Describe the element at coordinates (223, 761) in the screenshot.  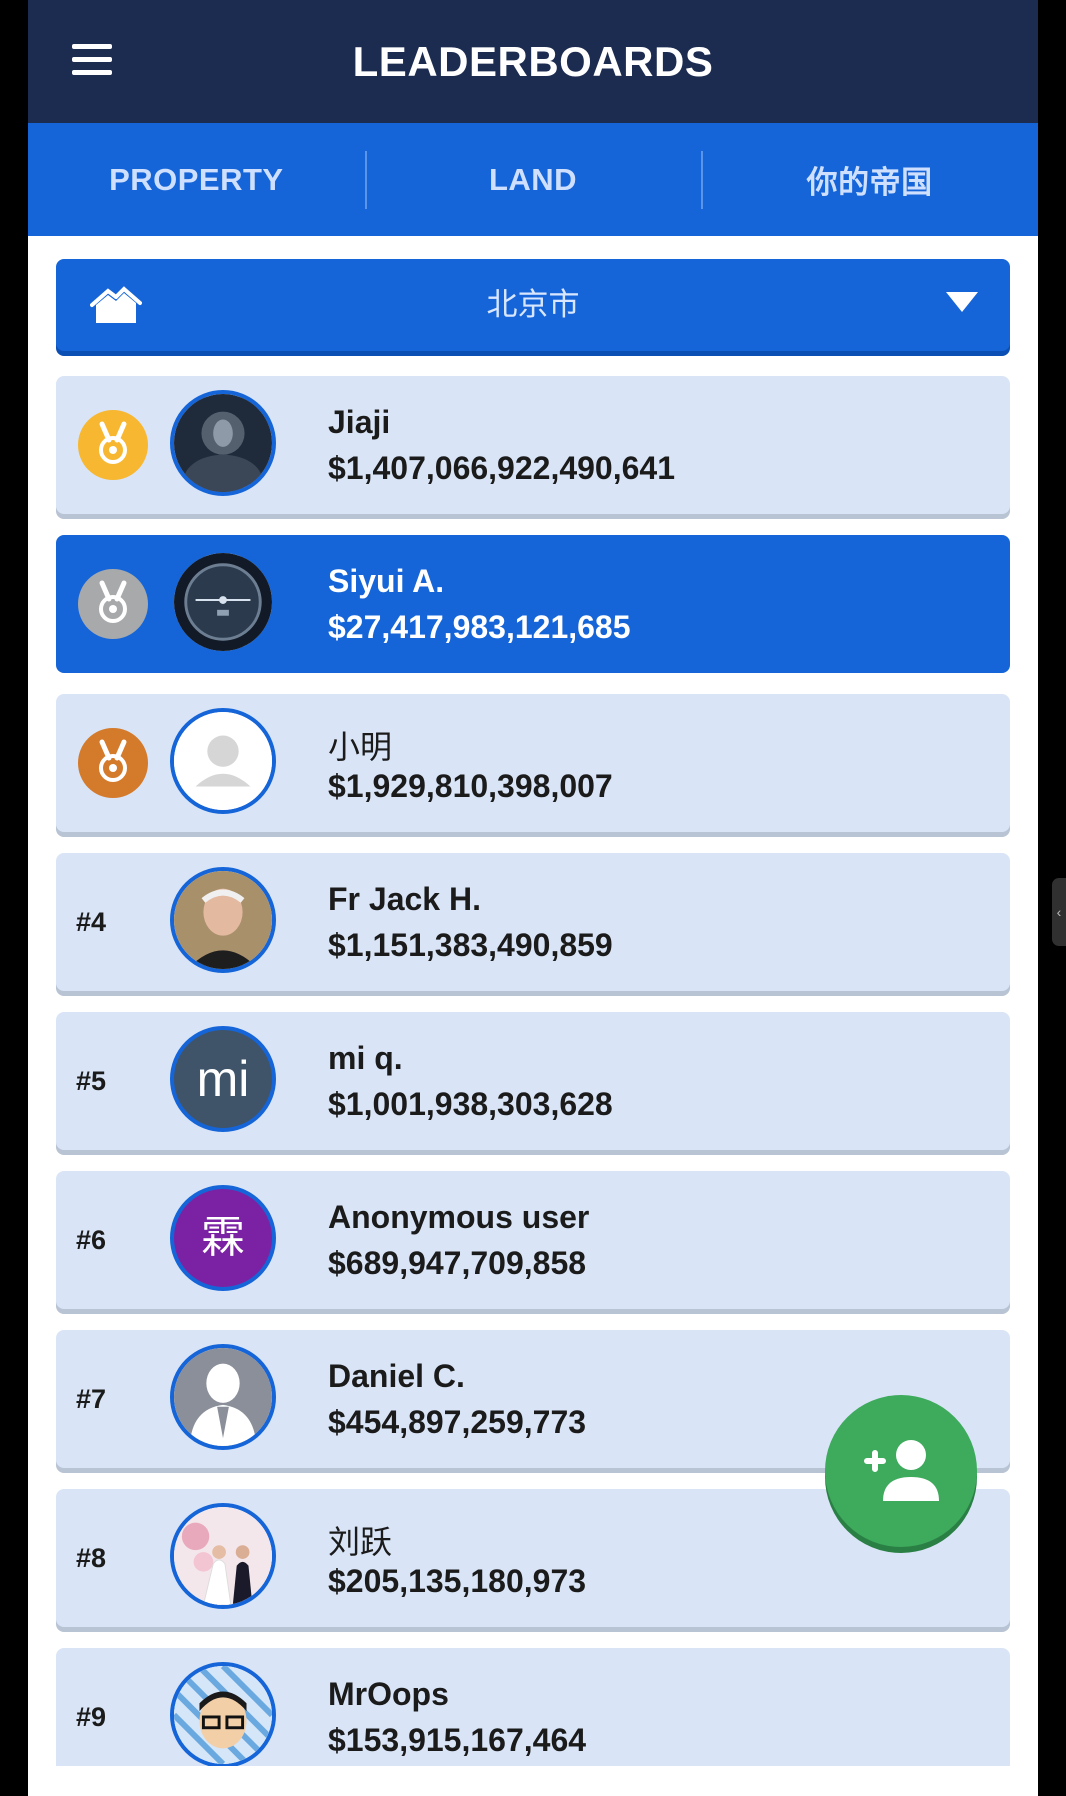
I see `default-avatar-icon` at that location.